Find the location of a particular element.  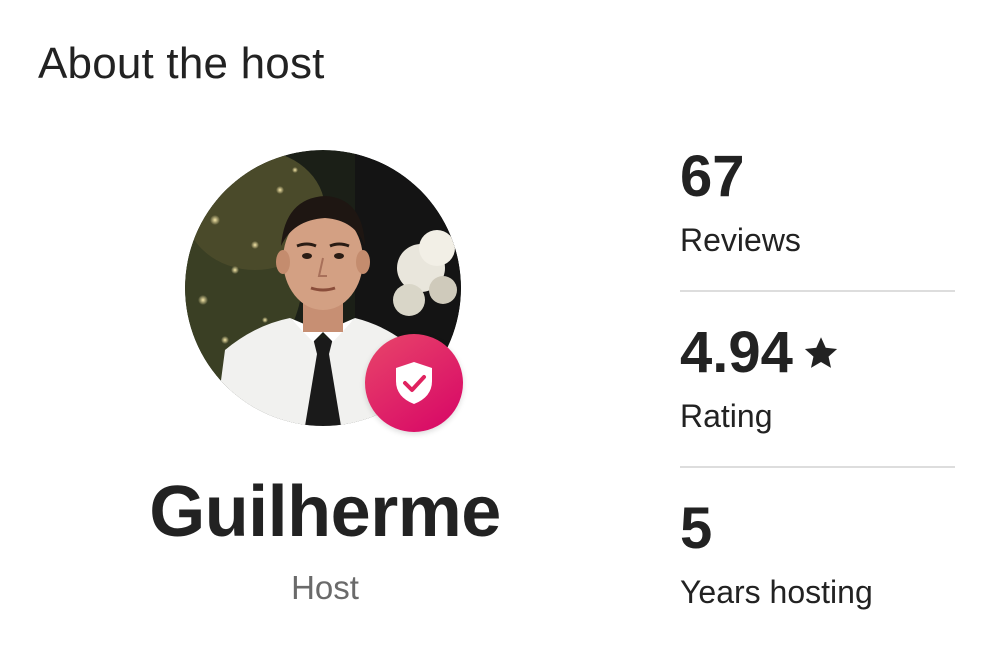

star-icon is located at coordinates (820, 352).